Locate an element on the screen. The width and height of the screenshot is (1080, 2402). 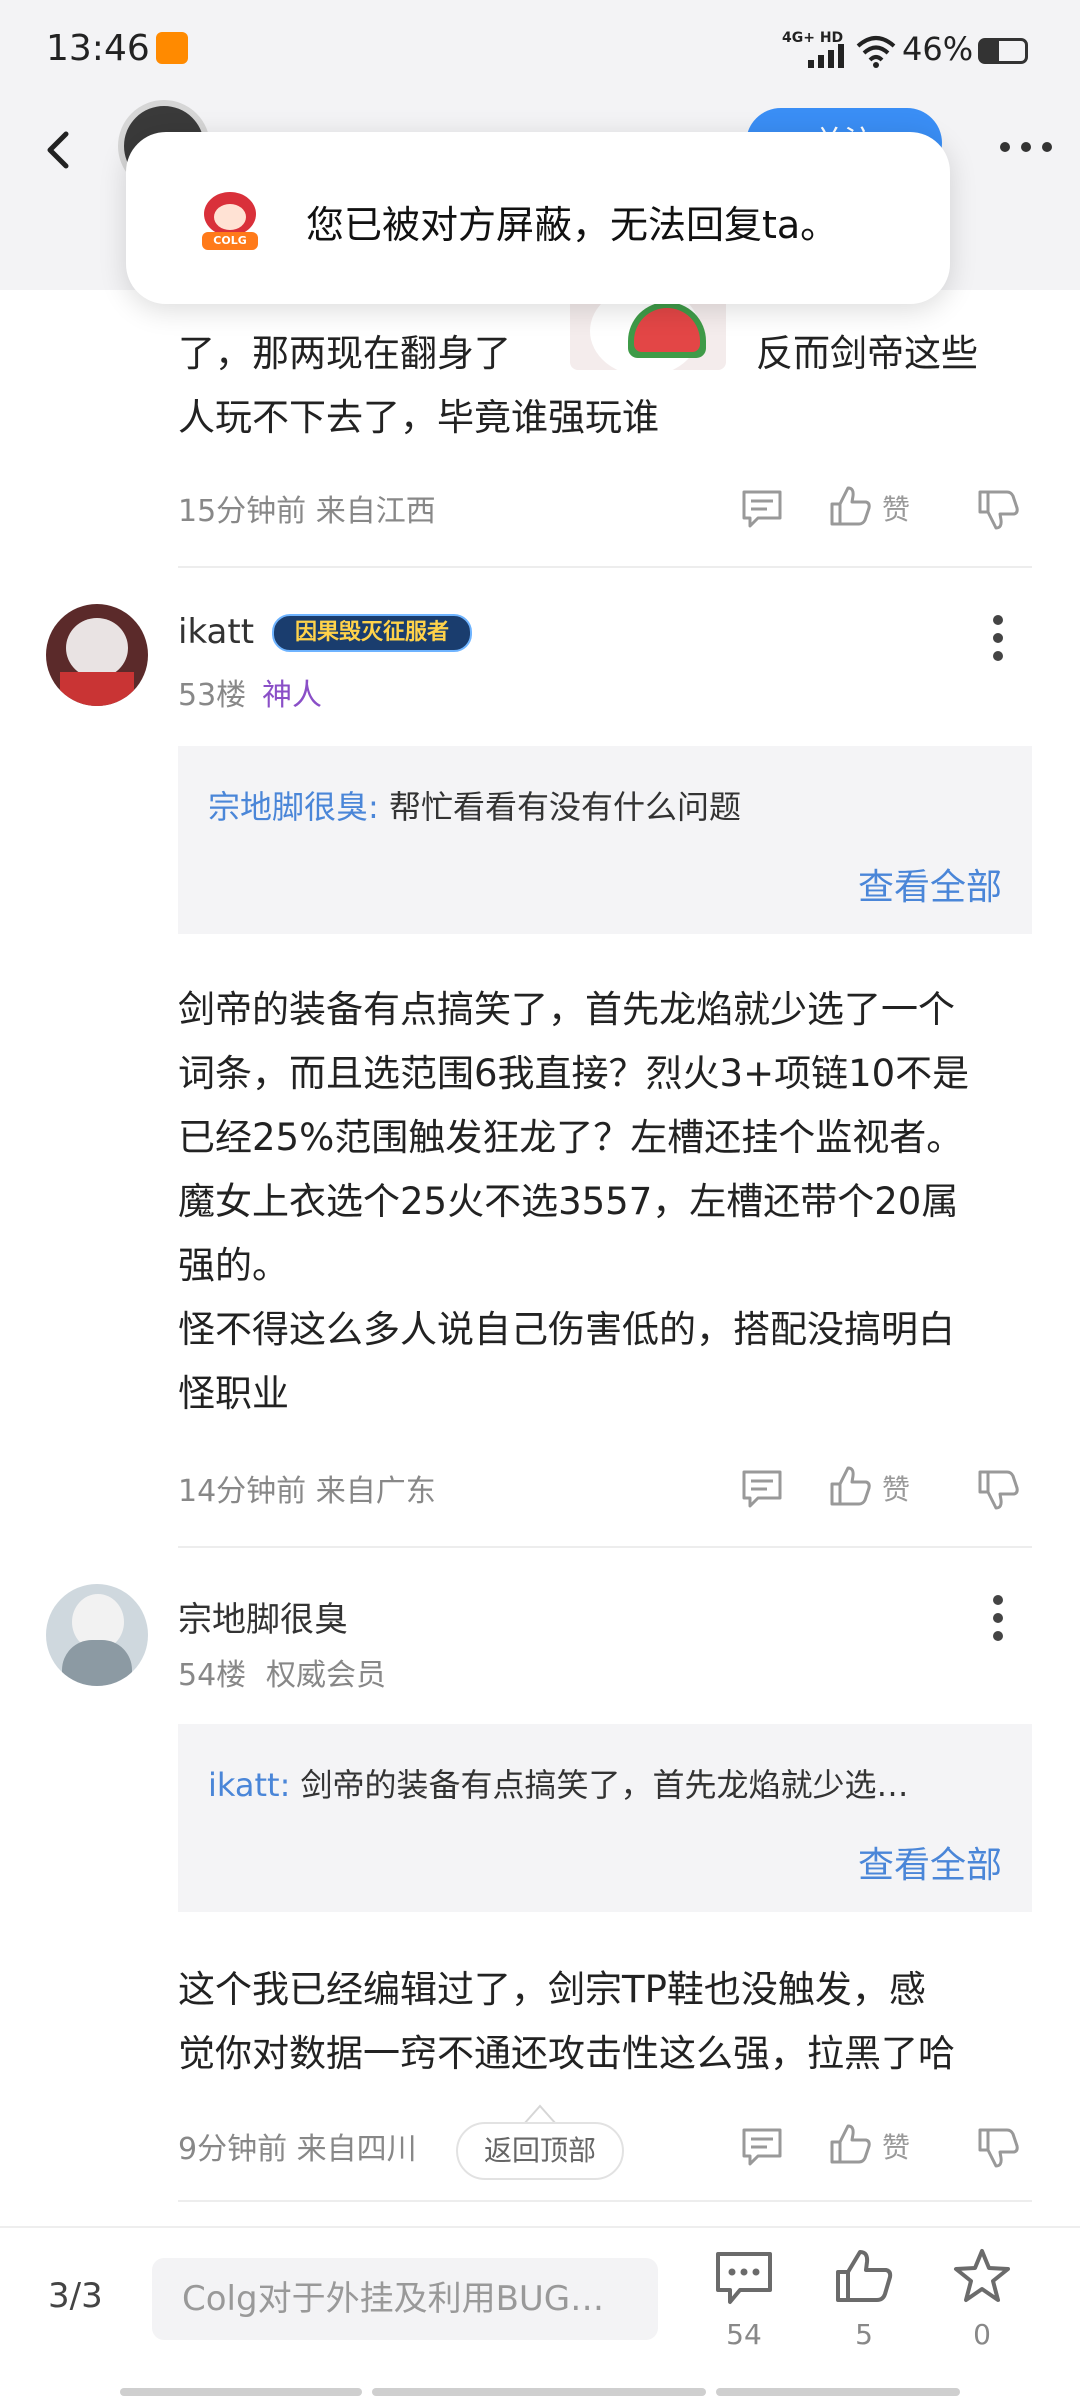
status-time: 13:46 is located at coordinates (98, 48).